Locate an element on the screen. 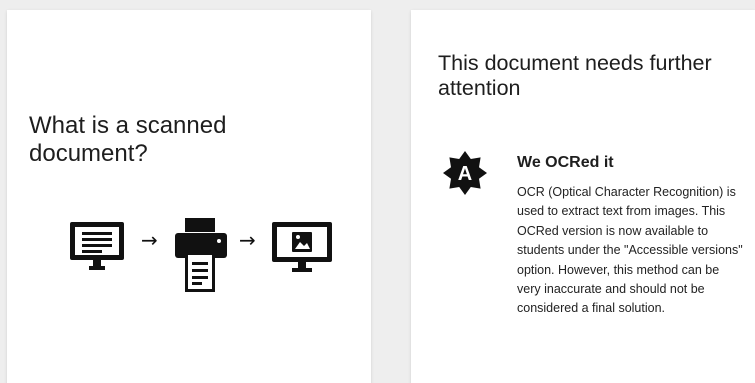  starburst-badge-icon: A is located at coordinates (465, 173).